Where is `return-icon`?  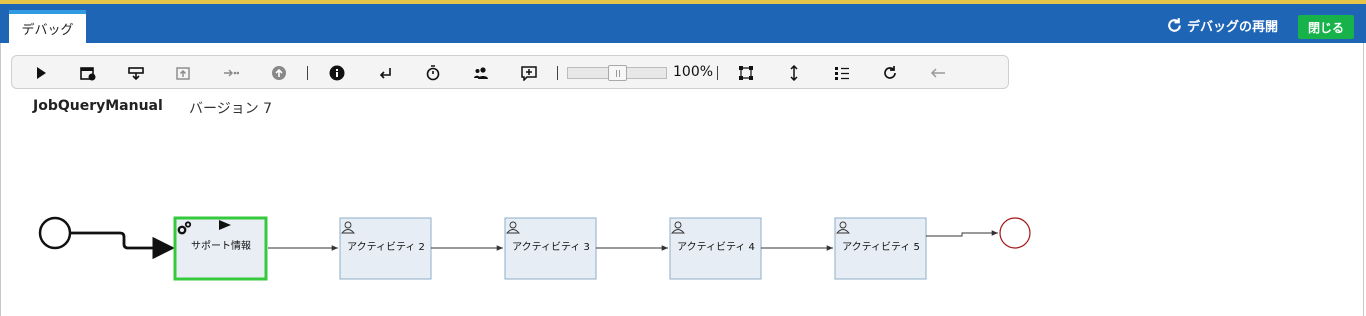 return-icon is located at coordinates (385, 73).